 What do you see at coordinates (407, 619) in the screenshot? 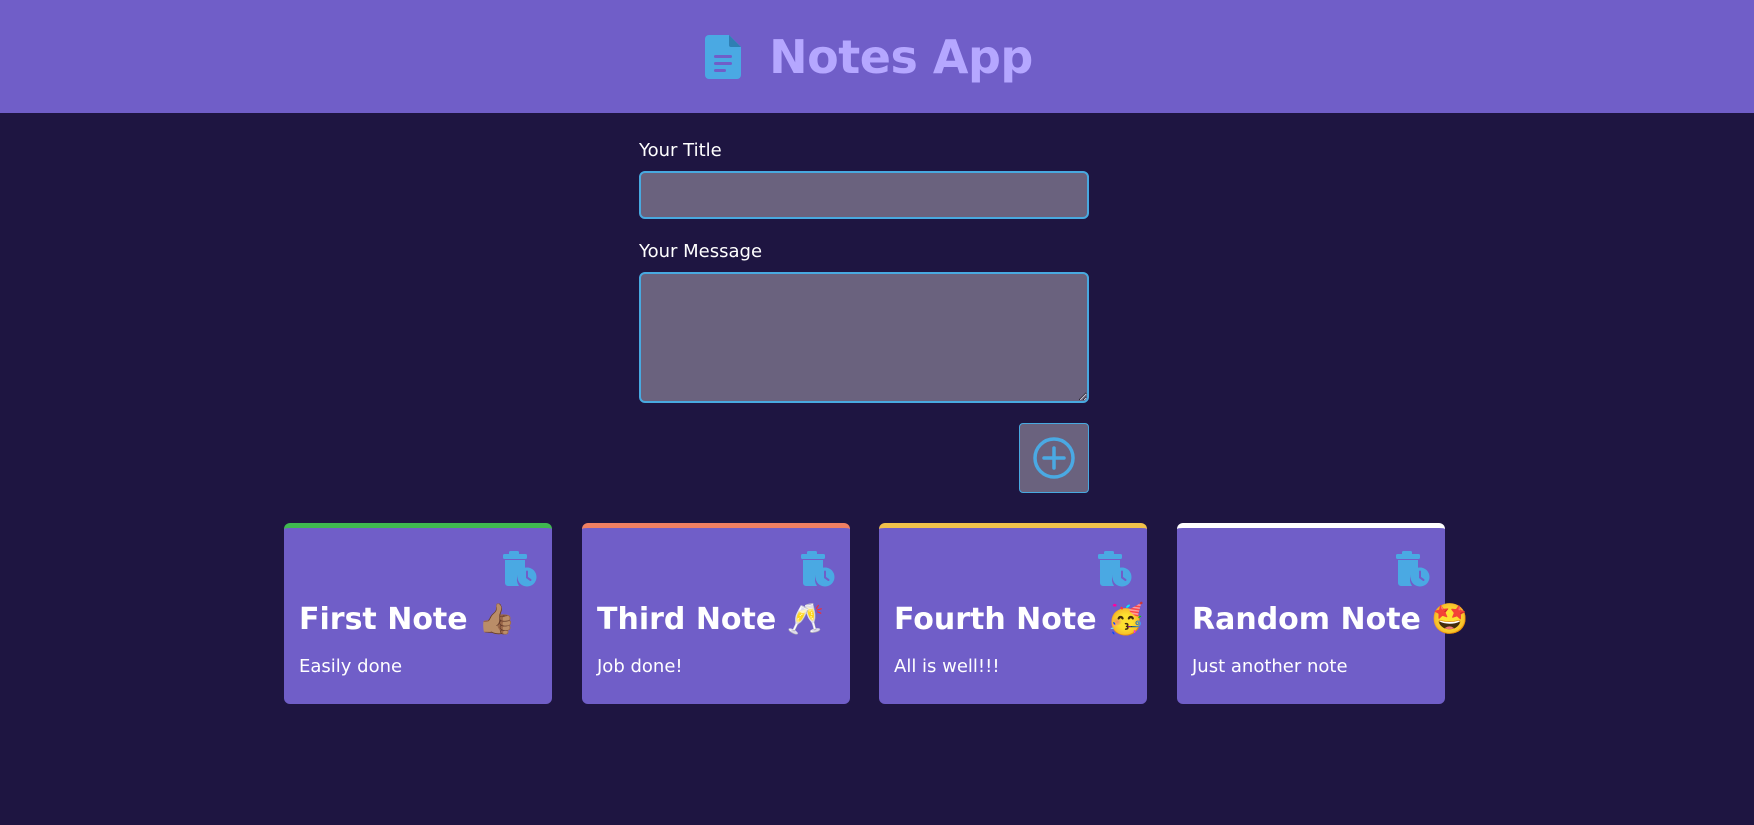
I see `note-title: First Note 👍🏽` at bounding box center [407, 619].